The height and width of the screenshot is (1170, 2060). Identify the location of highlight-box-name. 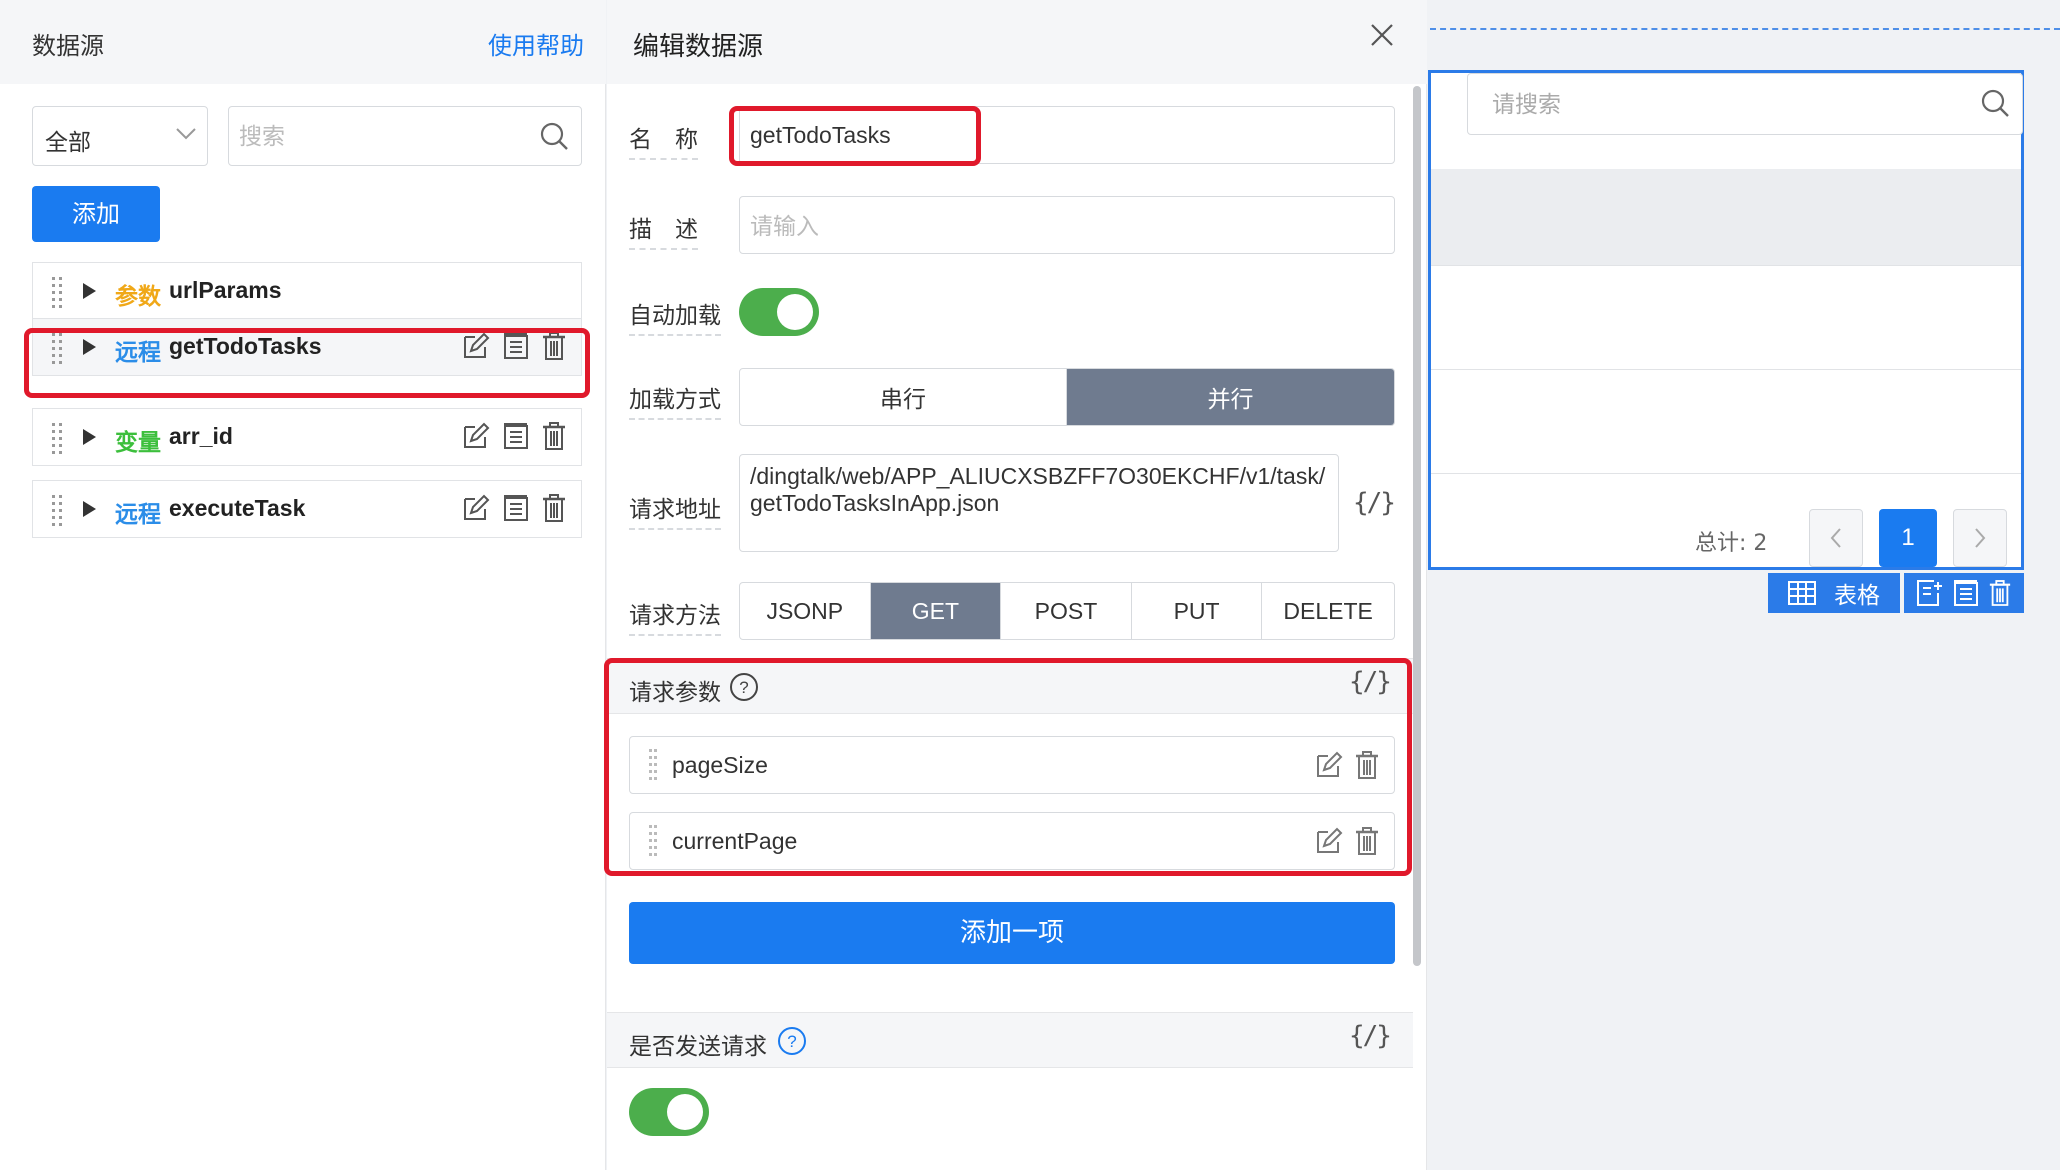
(855, 136).